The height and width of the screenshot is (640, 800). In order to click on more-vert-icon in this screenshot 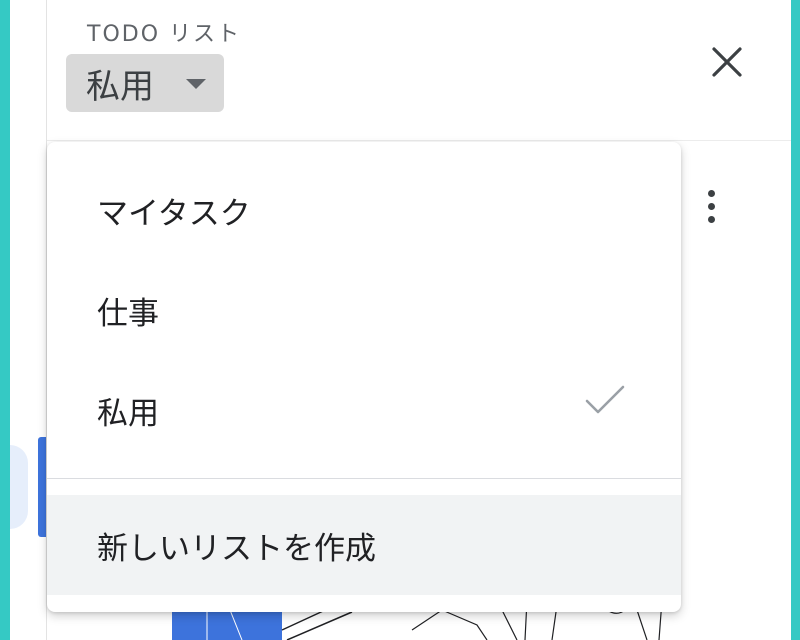, I will do `click(711, 193)`.